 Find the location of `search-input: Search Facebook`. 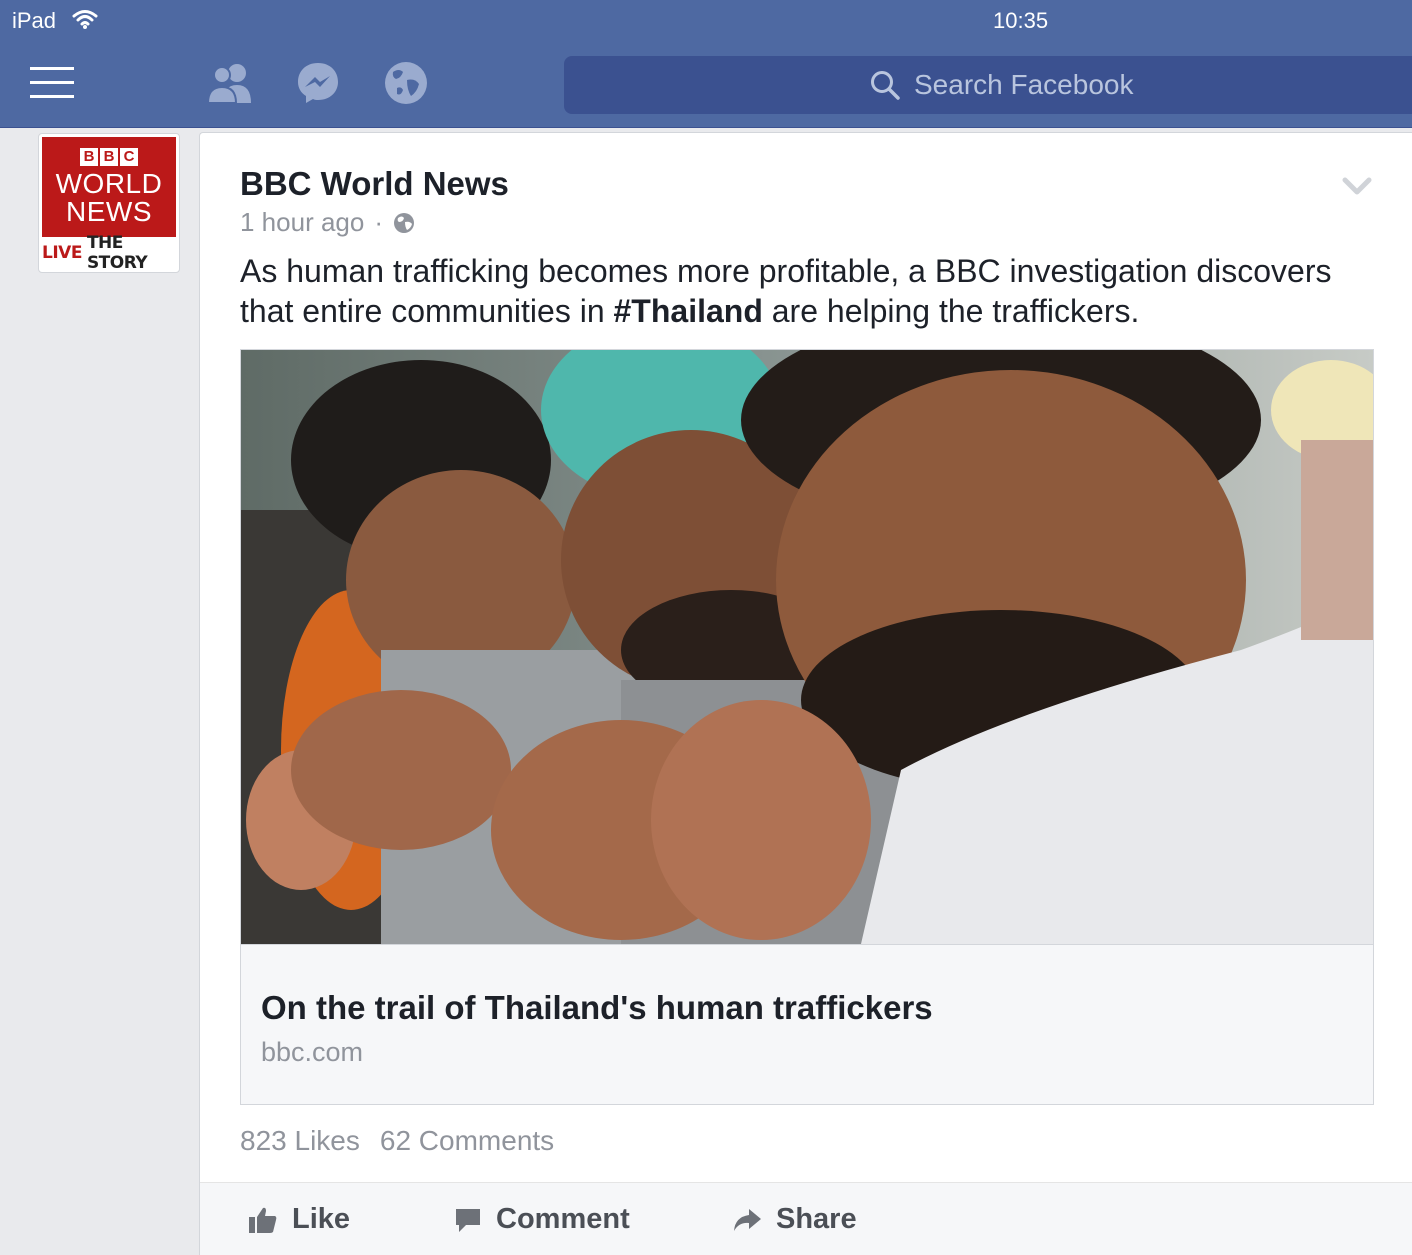

search-input: Search Facebook is located at coordinates (988, 85).